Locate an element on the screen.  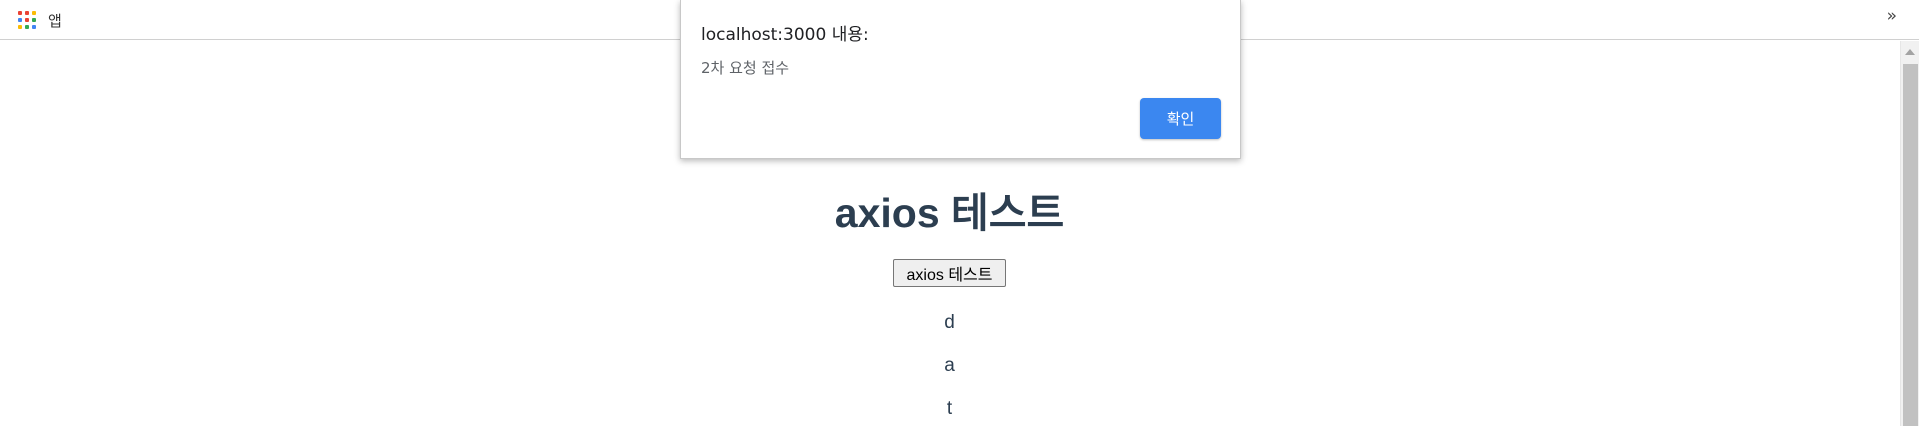
dialog-message: 2차 요청 접수 is located at coordinates (745, 68).